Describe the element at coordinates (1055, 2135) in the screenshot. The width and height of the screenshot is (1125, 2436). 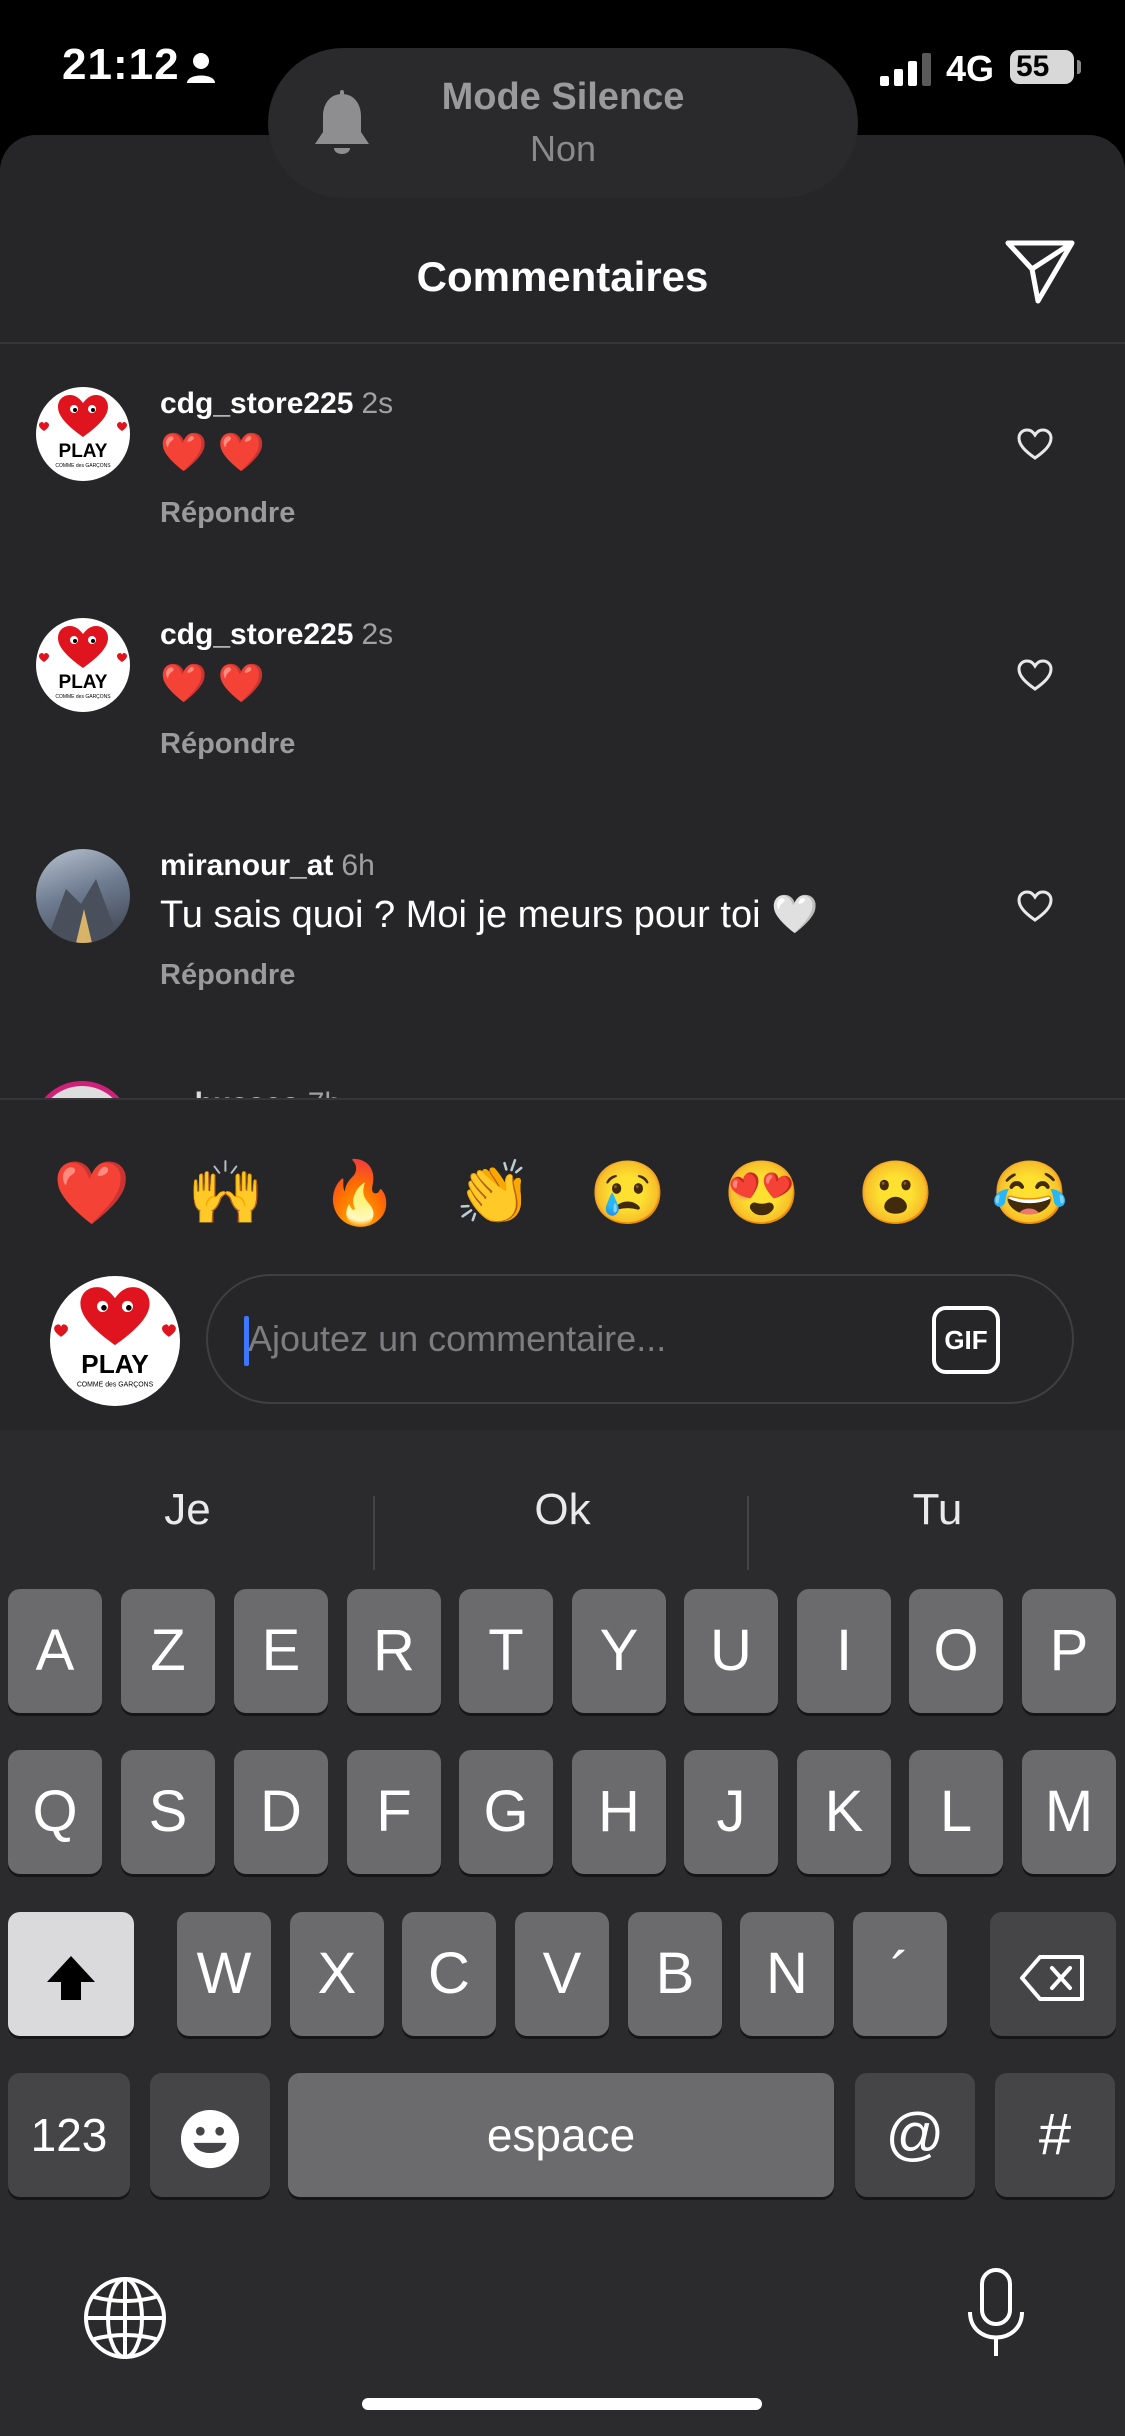
I see `hash-key: #` at that location.